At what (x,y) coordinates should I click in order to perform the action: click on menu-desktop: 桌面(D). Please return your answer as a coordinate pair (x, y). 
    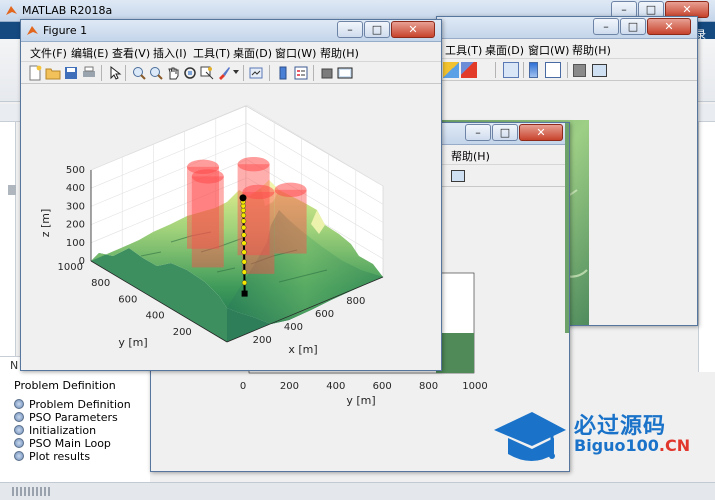
    Looking at the image, I should click on (504, 50).